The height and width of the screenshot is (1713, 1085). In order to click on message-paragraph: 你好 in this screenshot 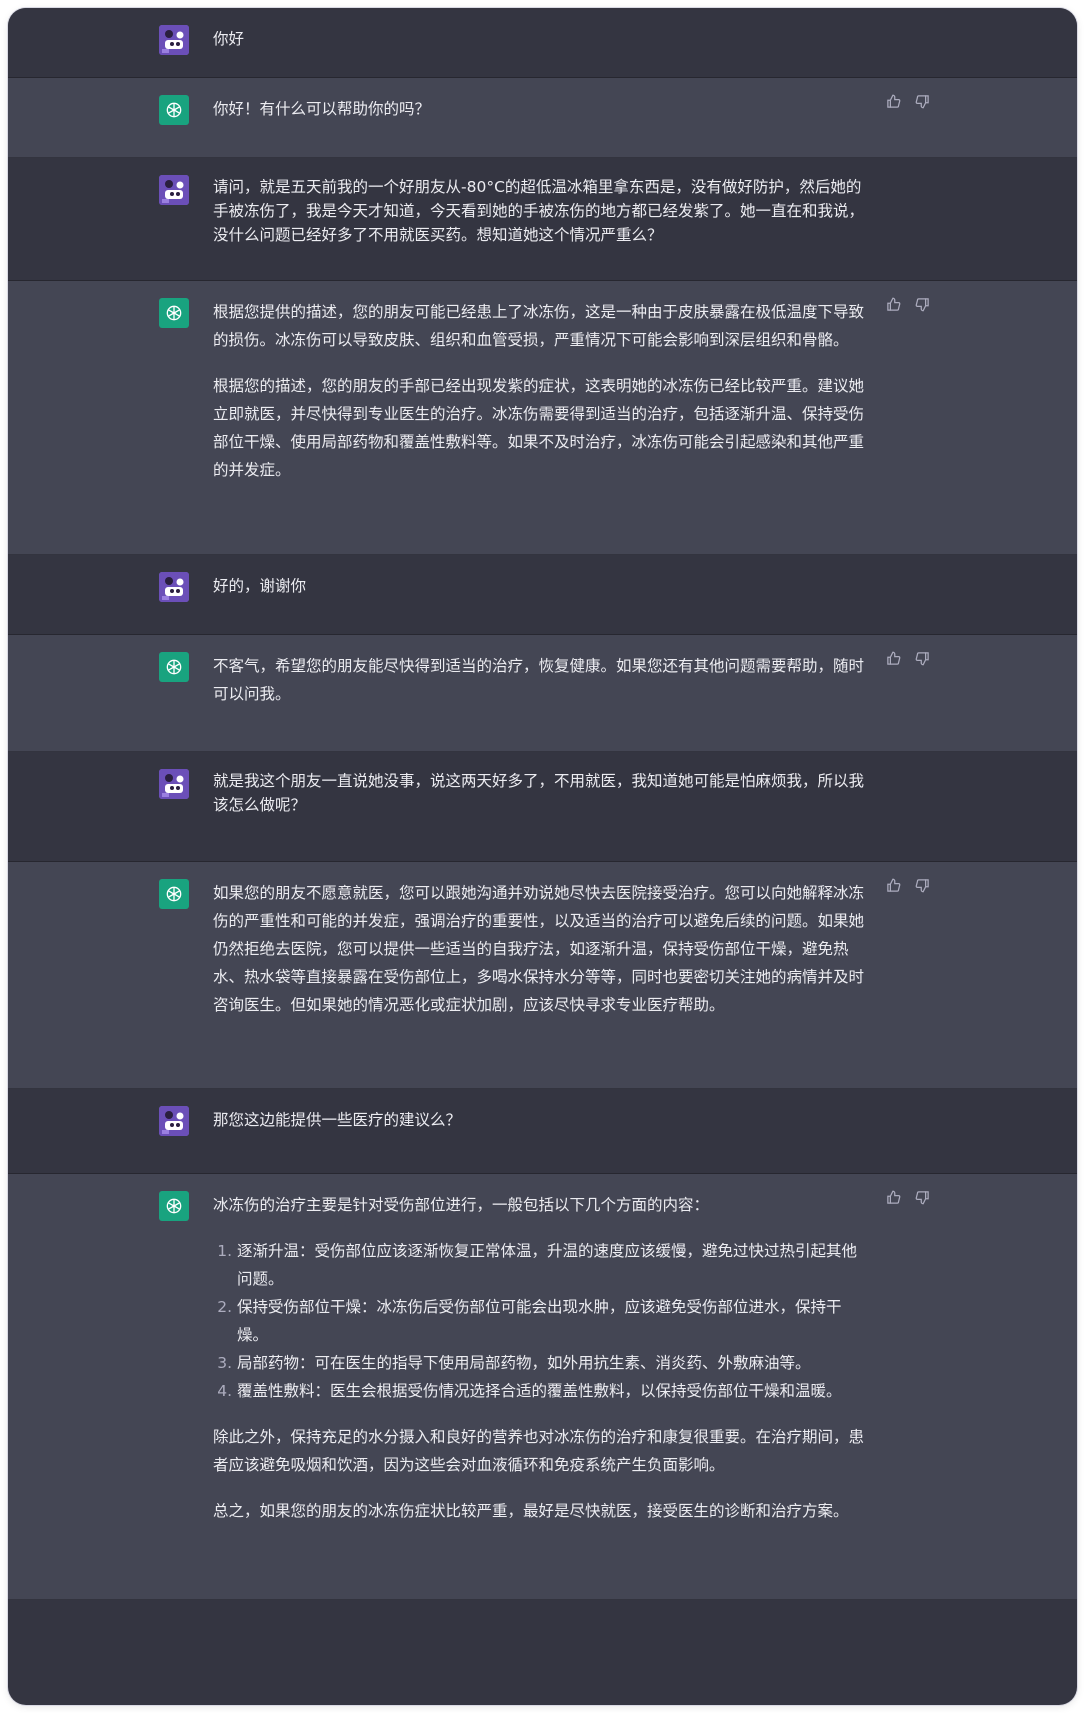, I will do `click(229, 39)`.